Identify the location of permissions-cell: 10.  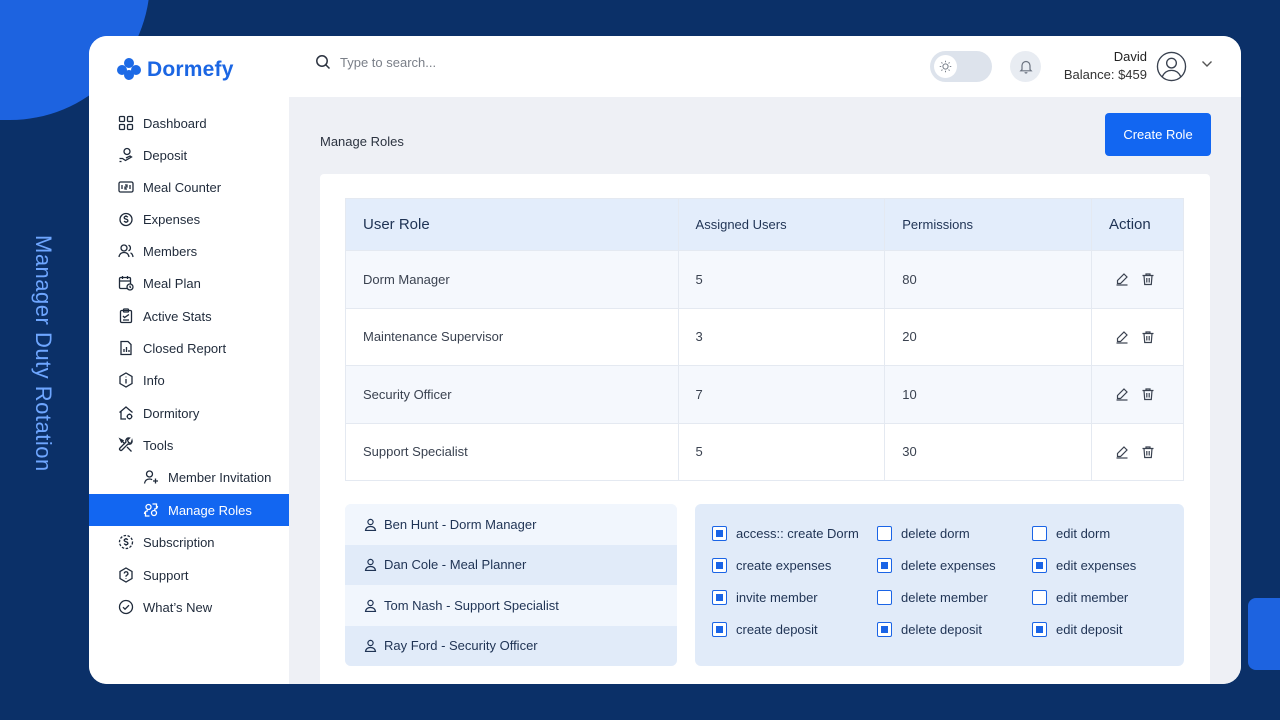
(988, 394).